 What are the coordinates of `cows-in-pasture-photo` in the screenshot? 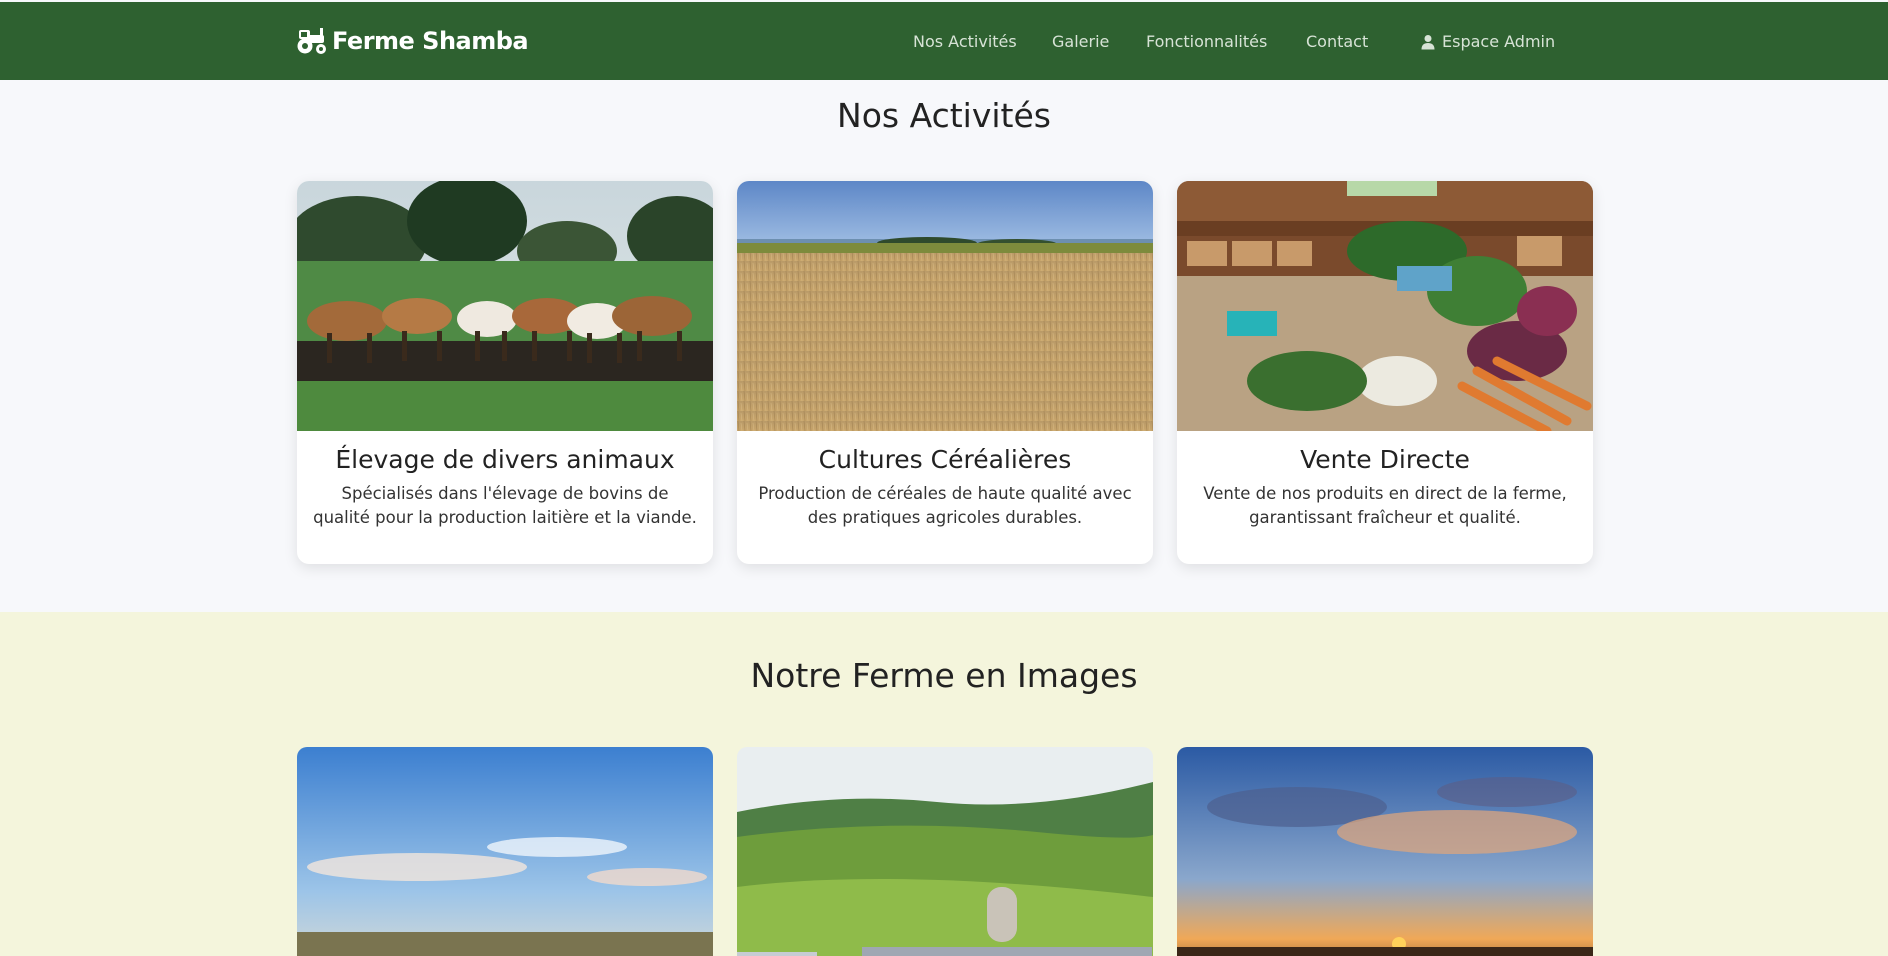 It's located at (505, 306).